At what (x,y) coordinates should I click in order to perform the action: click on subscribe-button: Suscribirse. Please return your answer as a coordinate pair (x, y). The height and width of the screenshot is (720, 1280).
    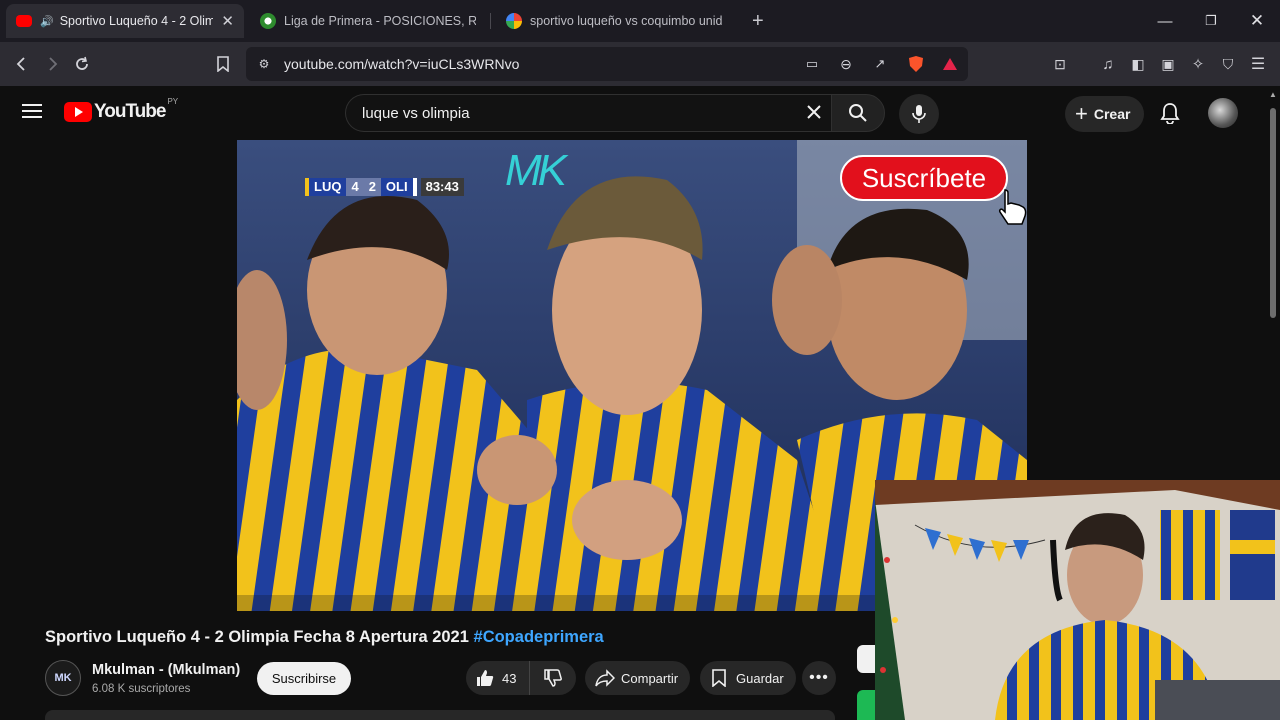
    Looking at the image, I should click on (304, 678).